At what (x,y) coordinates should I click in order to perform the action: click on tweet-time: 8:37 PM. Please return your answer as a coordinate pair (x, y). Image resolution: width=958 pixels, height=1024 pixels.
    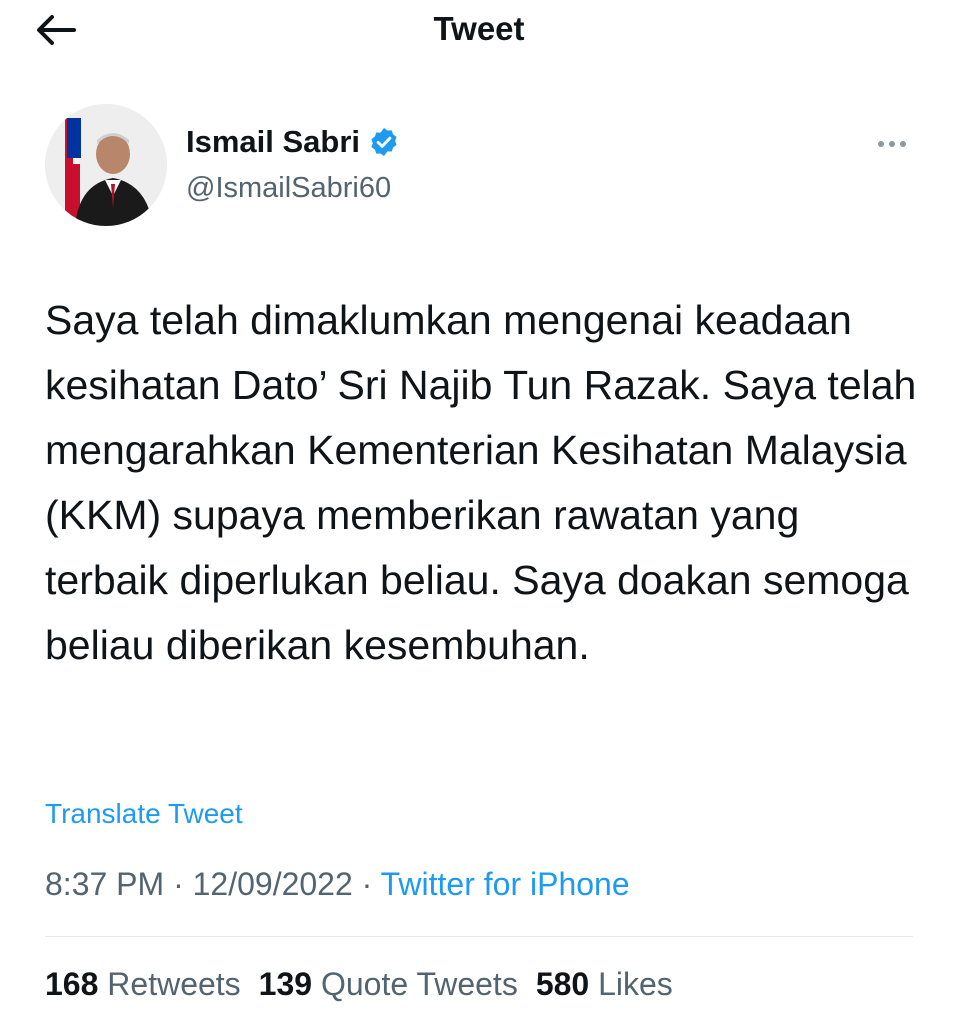
    Looking at the image, I should click on (105, 884).